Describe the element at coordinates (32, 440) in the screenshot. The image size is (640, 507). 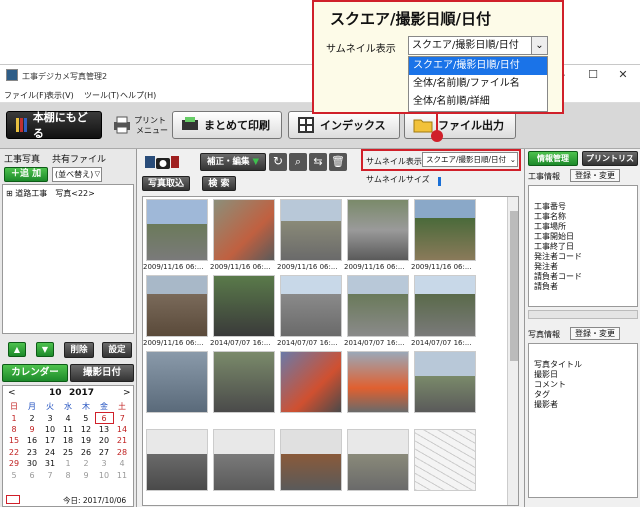
I see `calendar-day: 16` at that location.